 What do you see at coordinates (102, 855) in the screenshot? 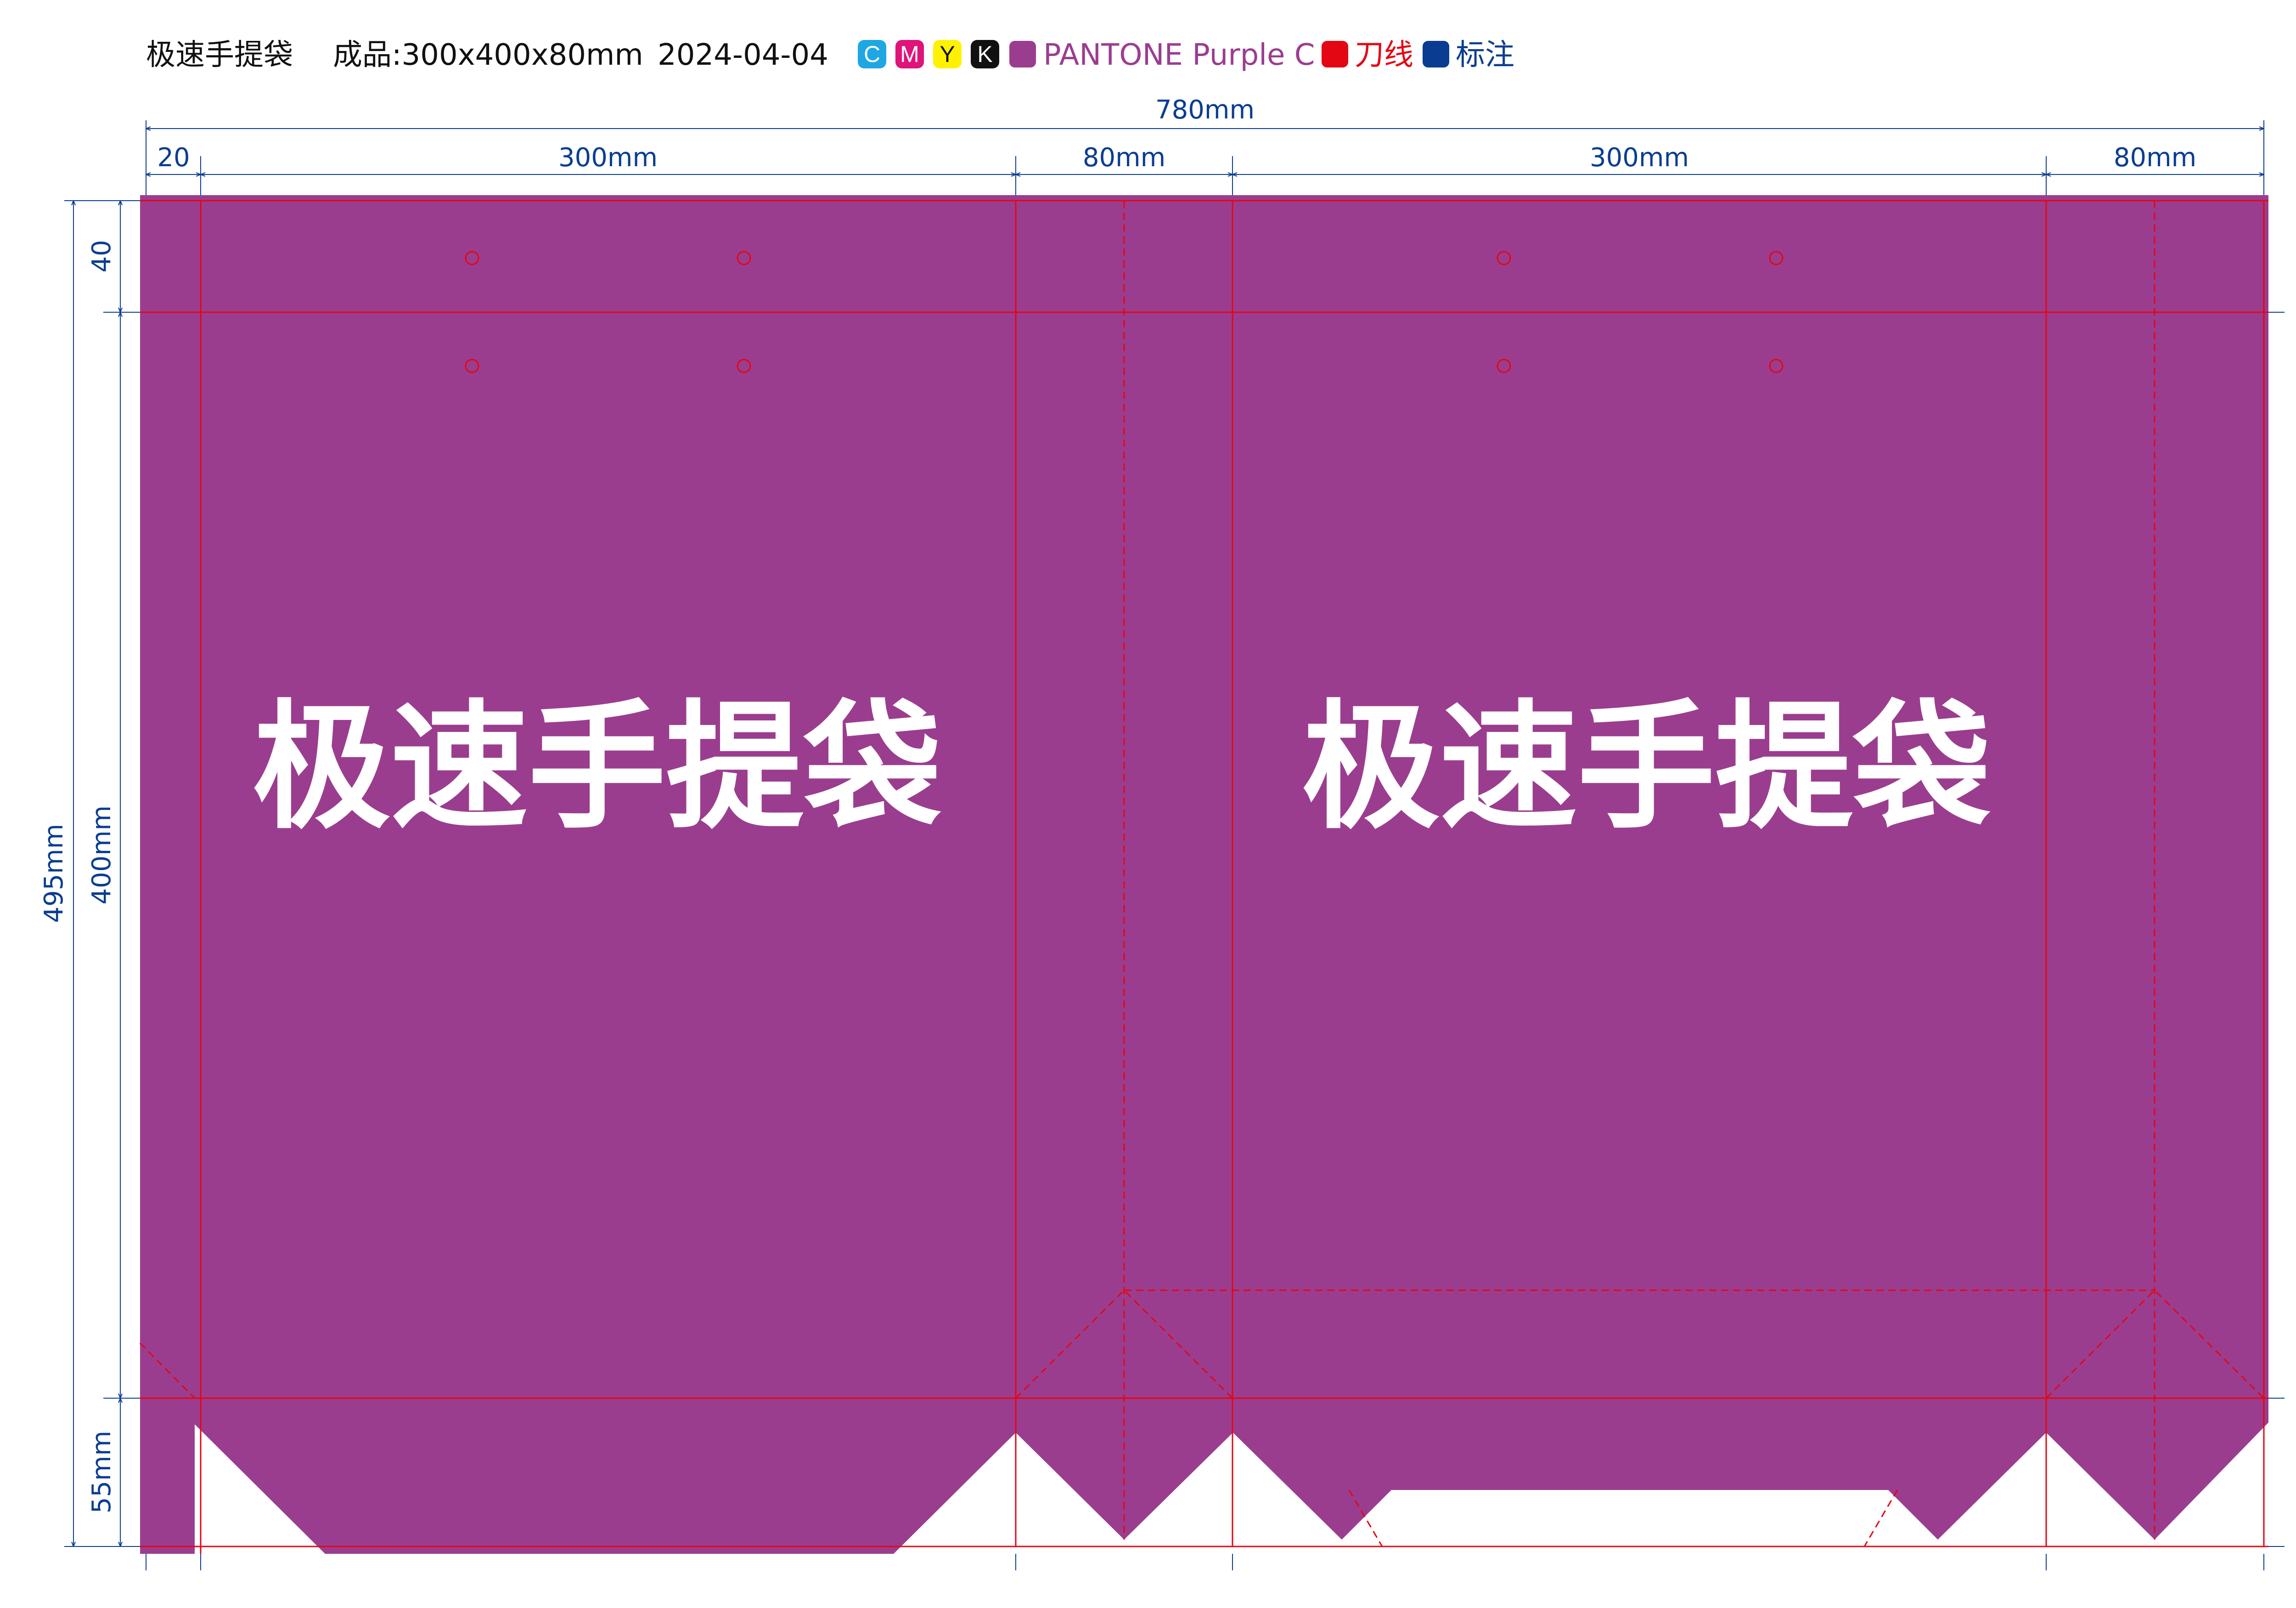
I see `body-height-label: 400mm` at bounding box center [102, 855].